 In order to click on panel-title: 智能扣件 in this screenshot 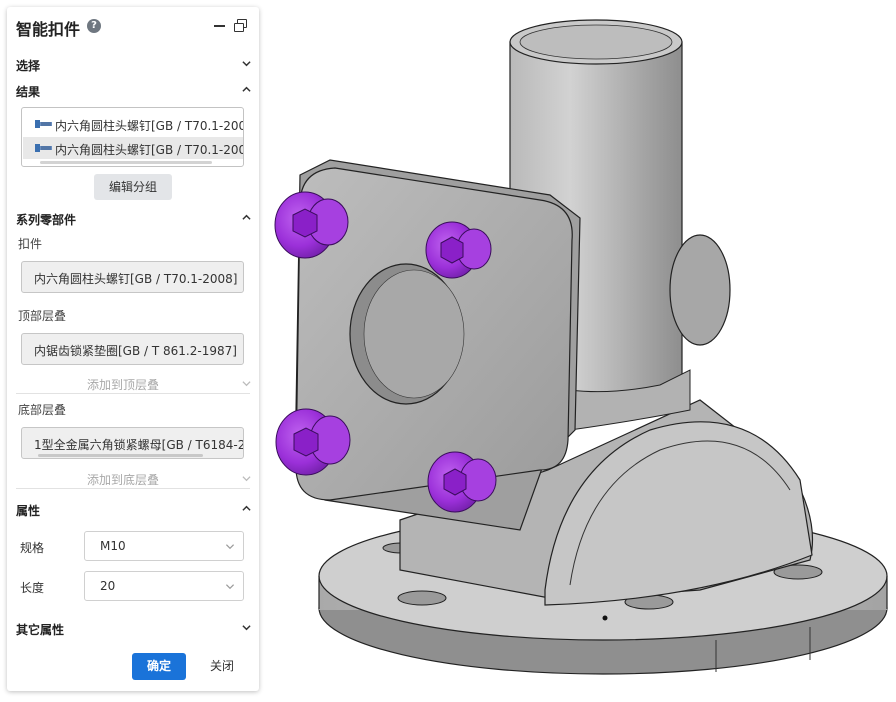, I will do `click(48, 29)`.